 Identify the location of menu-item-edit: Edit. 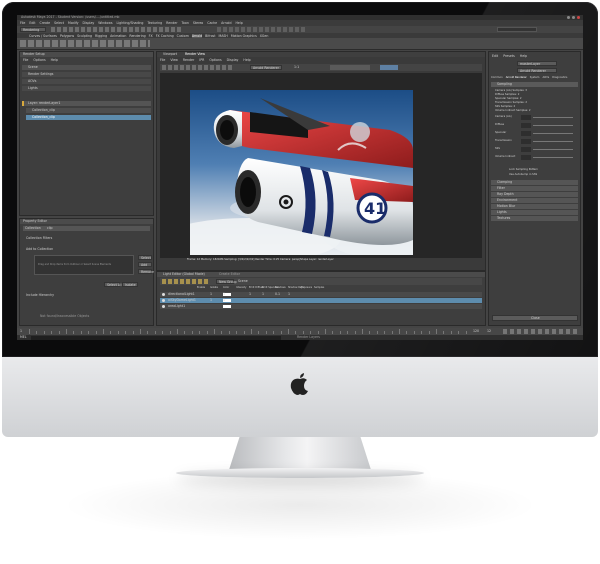
(32, 23).